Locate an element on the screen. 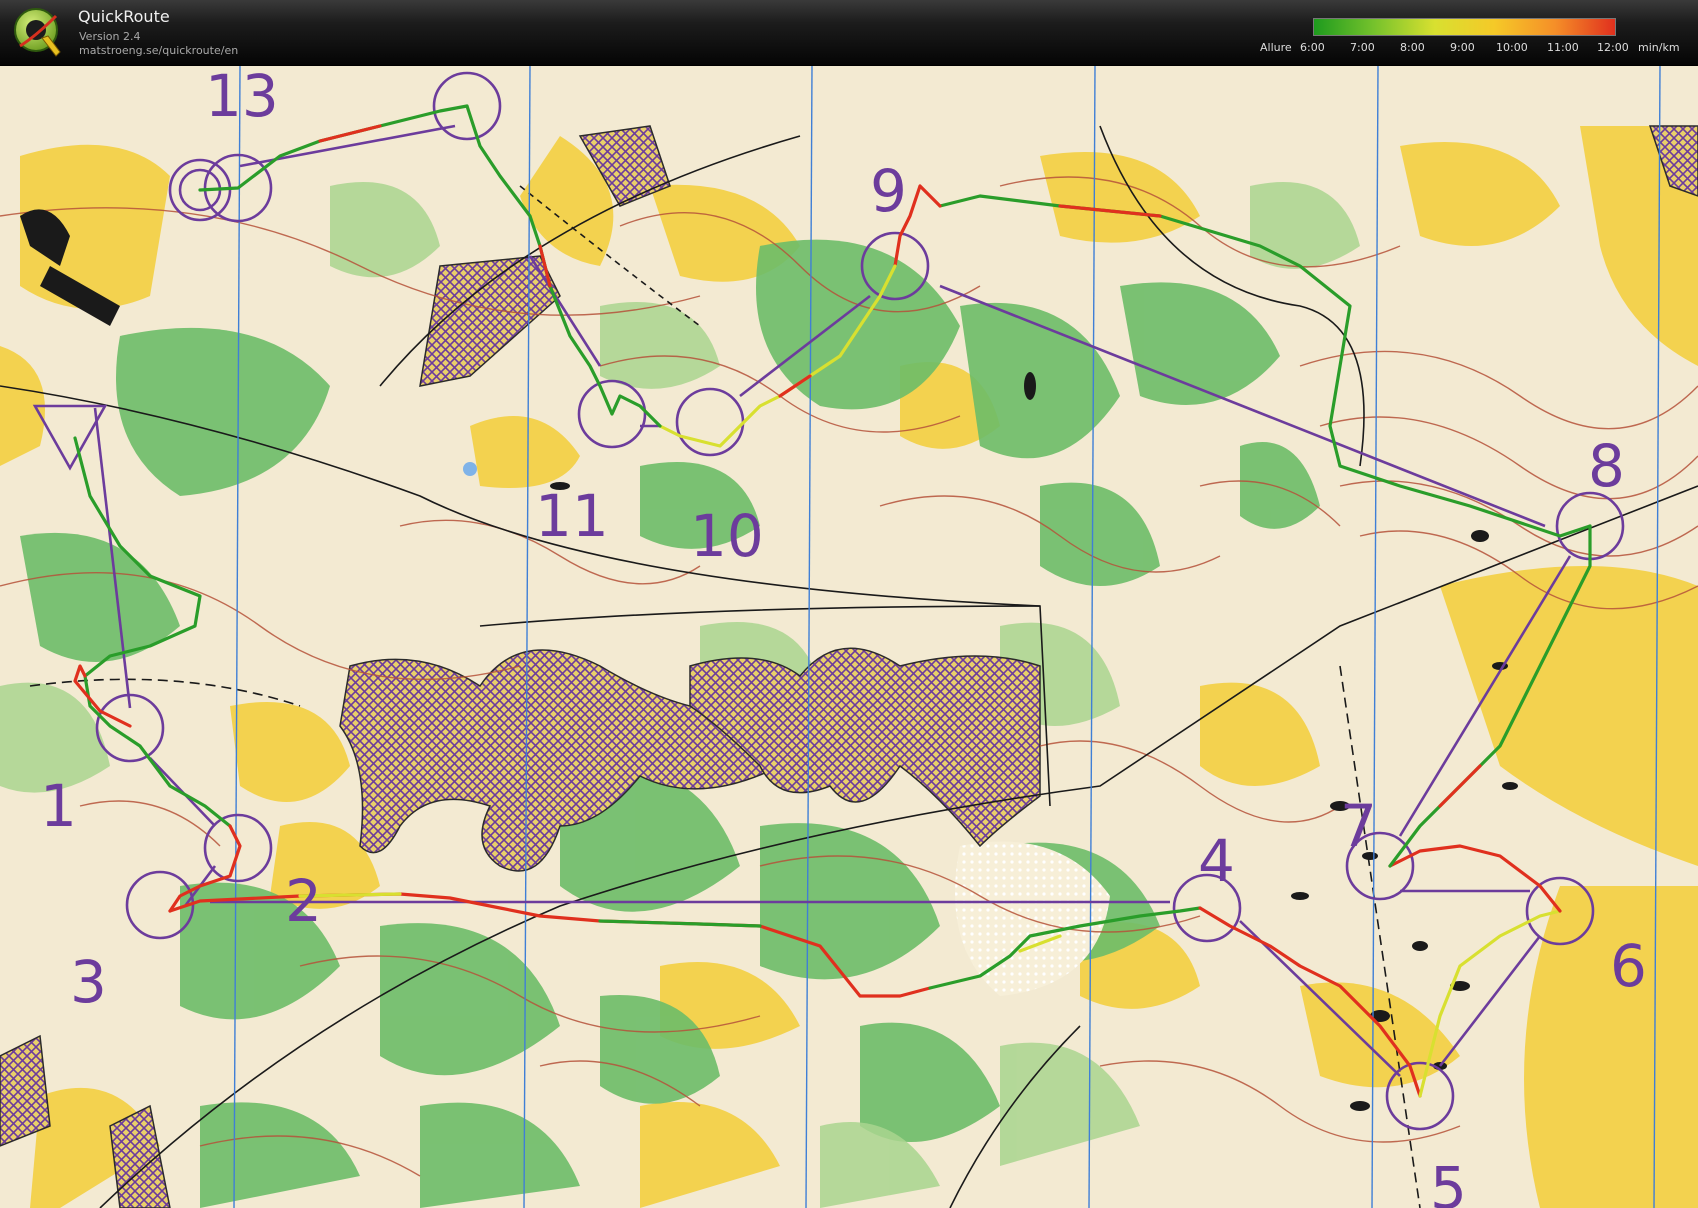  control-number-1: 1 is located at coordinates (58, 806).